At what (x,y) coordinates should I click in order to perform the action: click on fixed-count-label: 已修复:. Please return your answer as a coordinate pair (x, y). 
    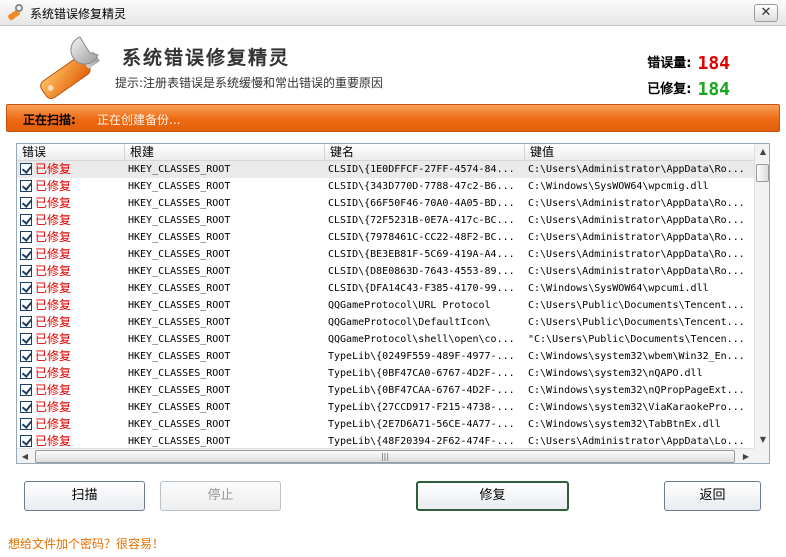
    Looking at the image, I should click on (669, 89).